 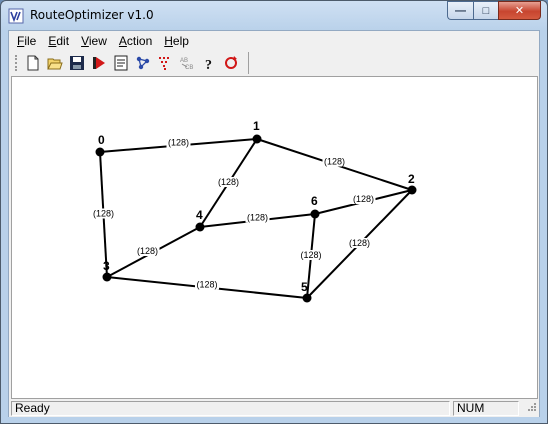 I want to click on maximize-button: □, so click(x=485, y=10).